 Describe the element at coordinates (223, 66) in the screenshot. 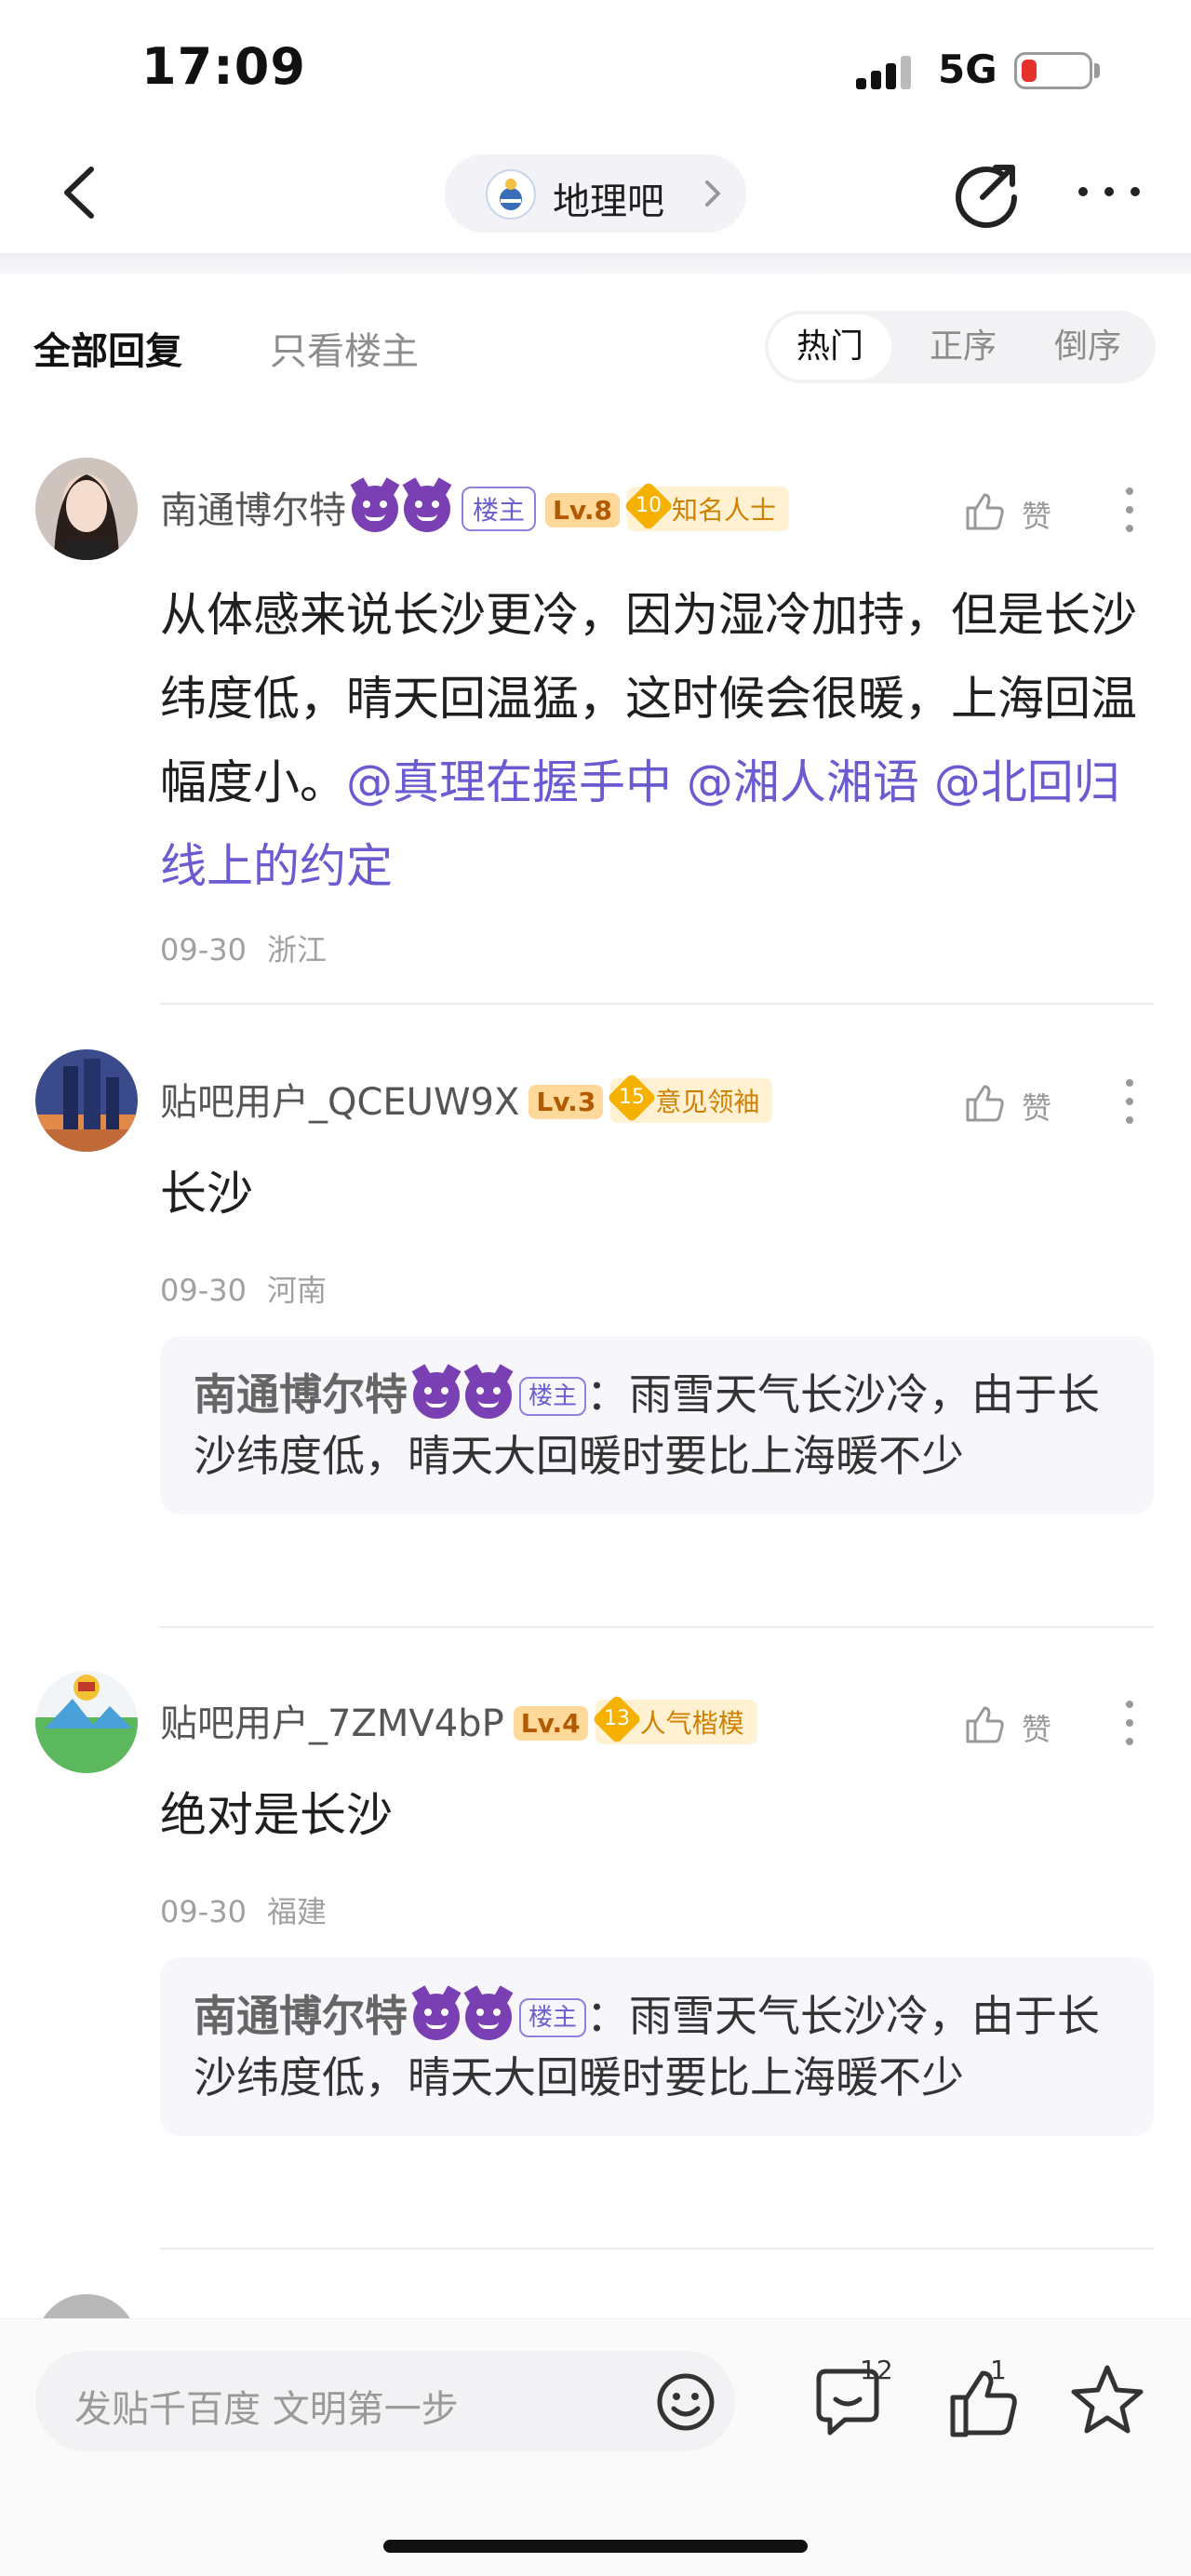

I see `status-time: 17:09` at that location.